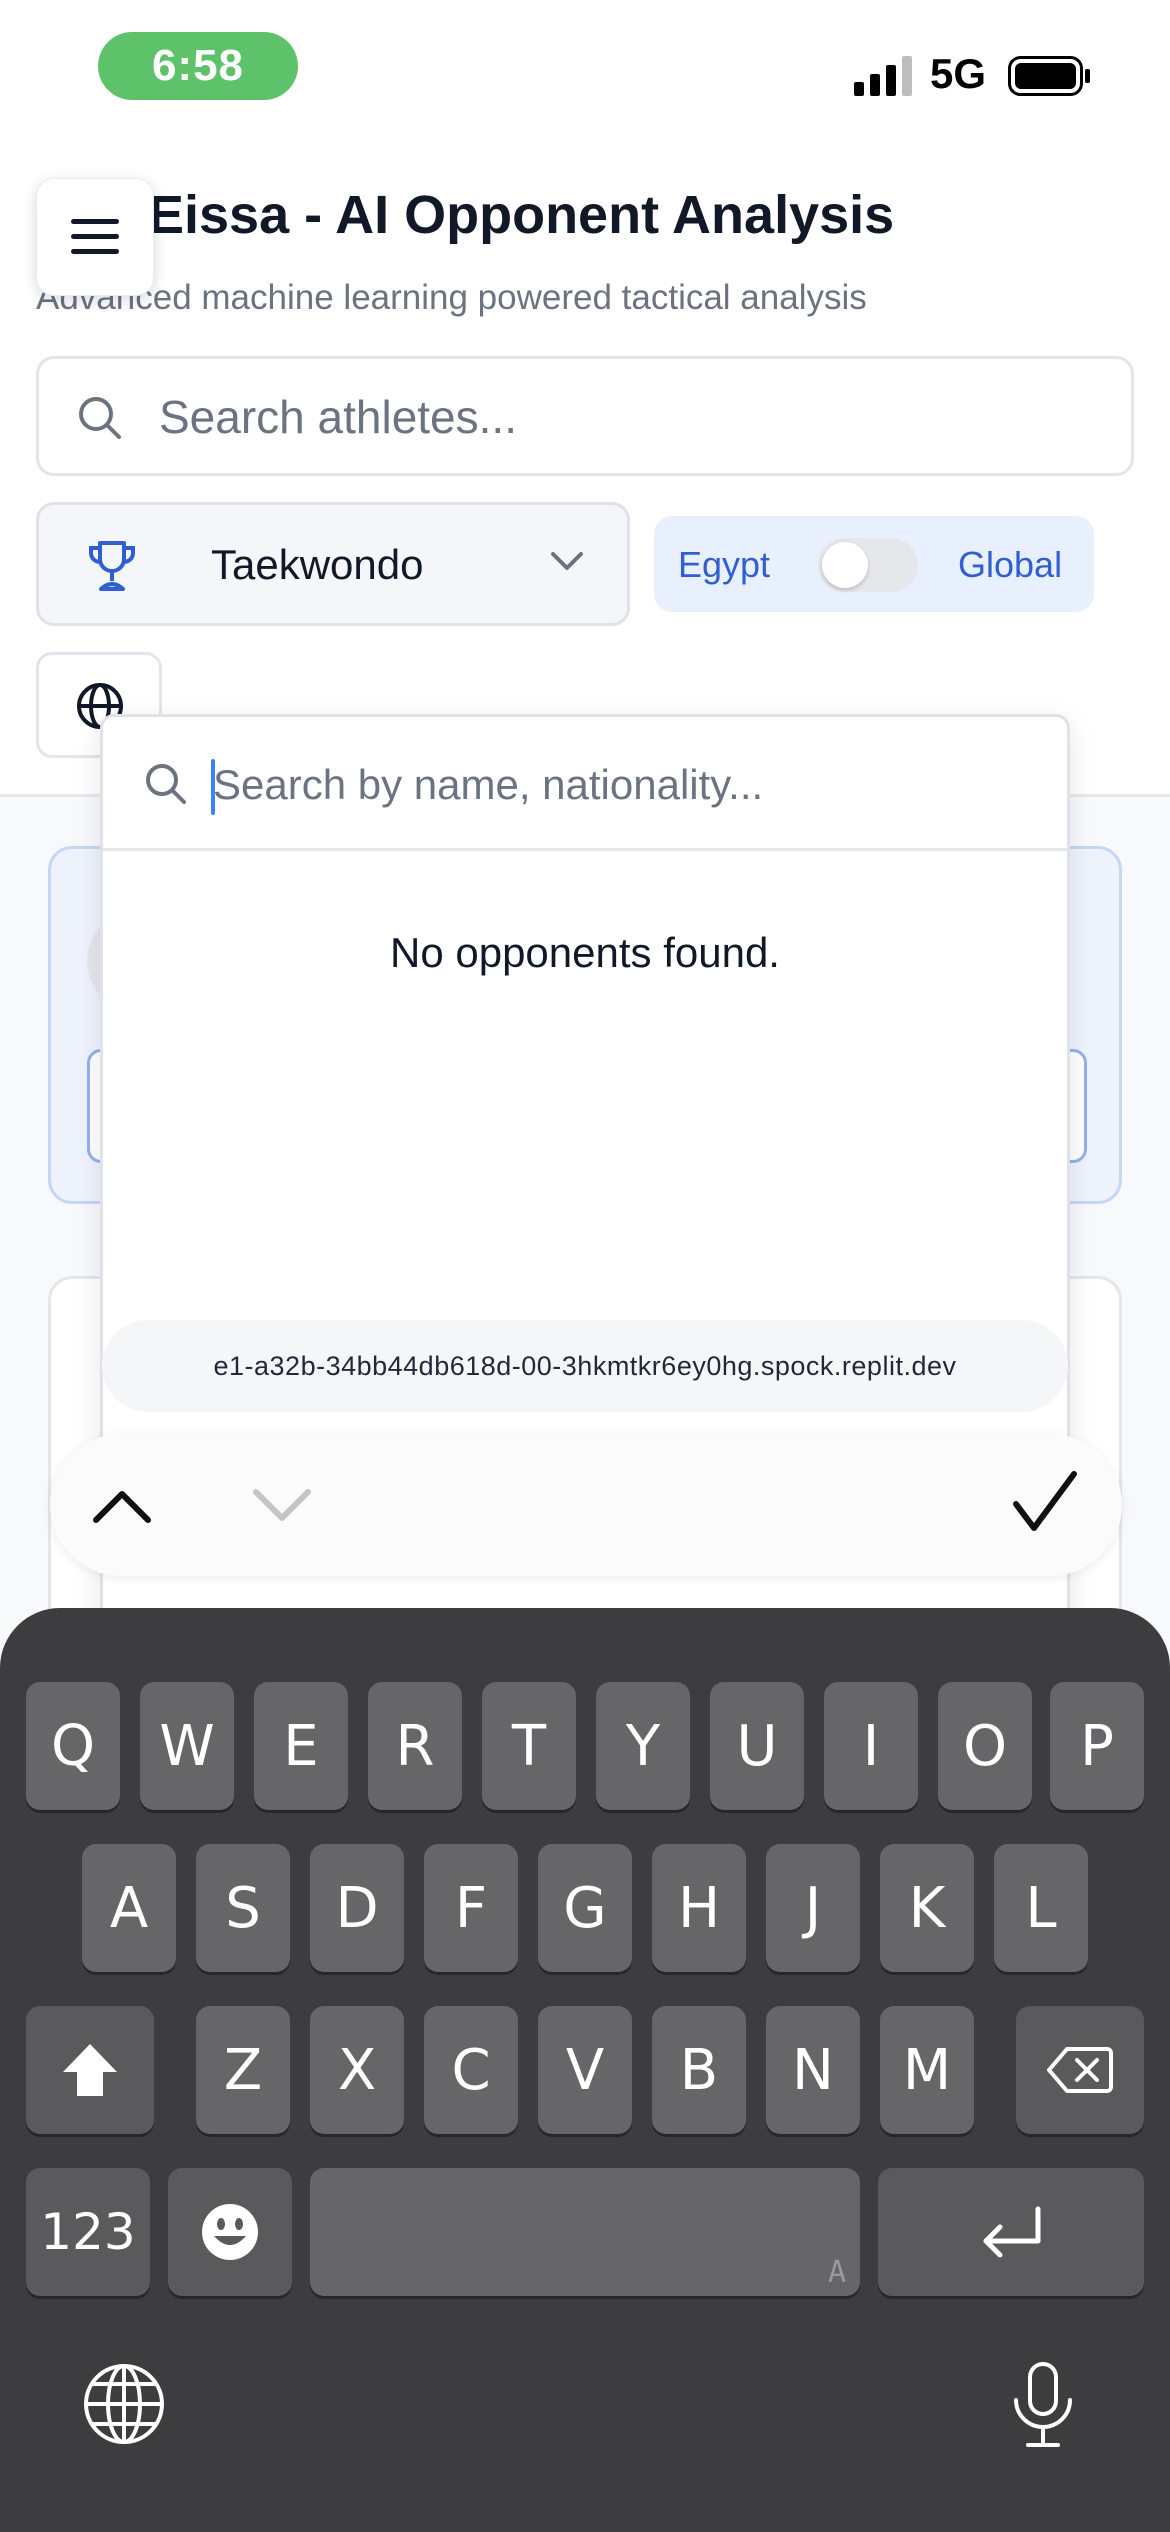 The height and width of the screenshot is (2532, 1170). I want to click on key-r: R, so click(415, 1746).